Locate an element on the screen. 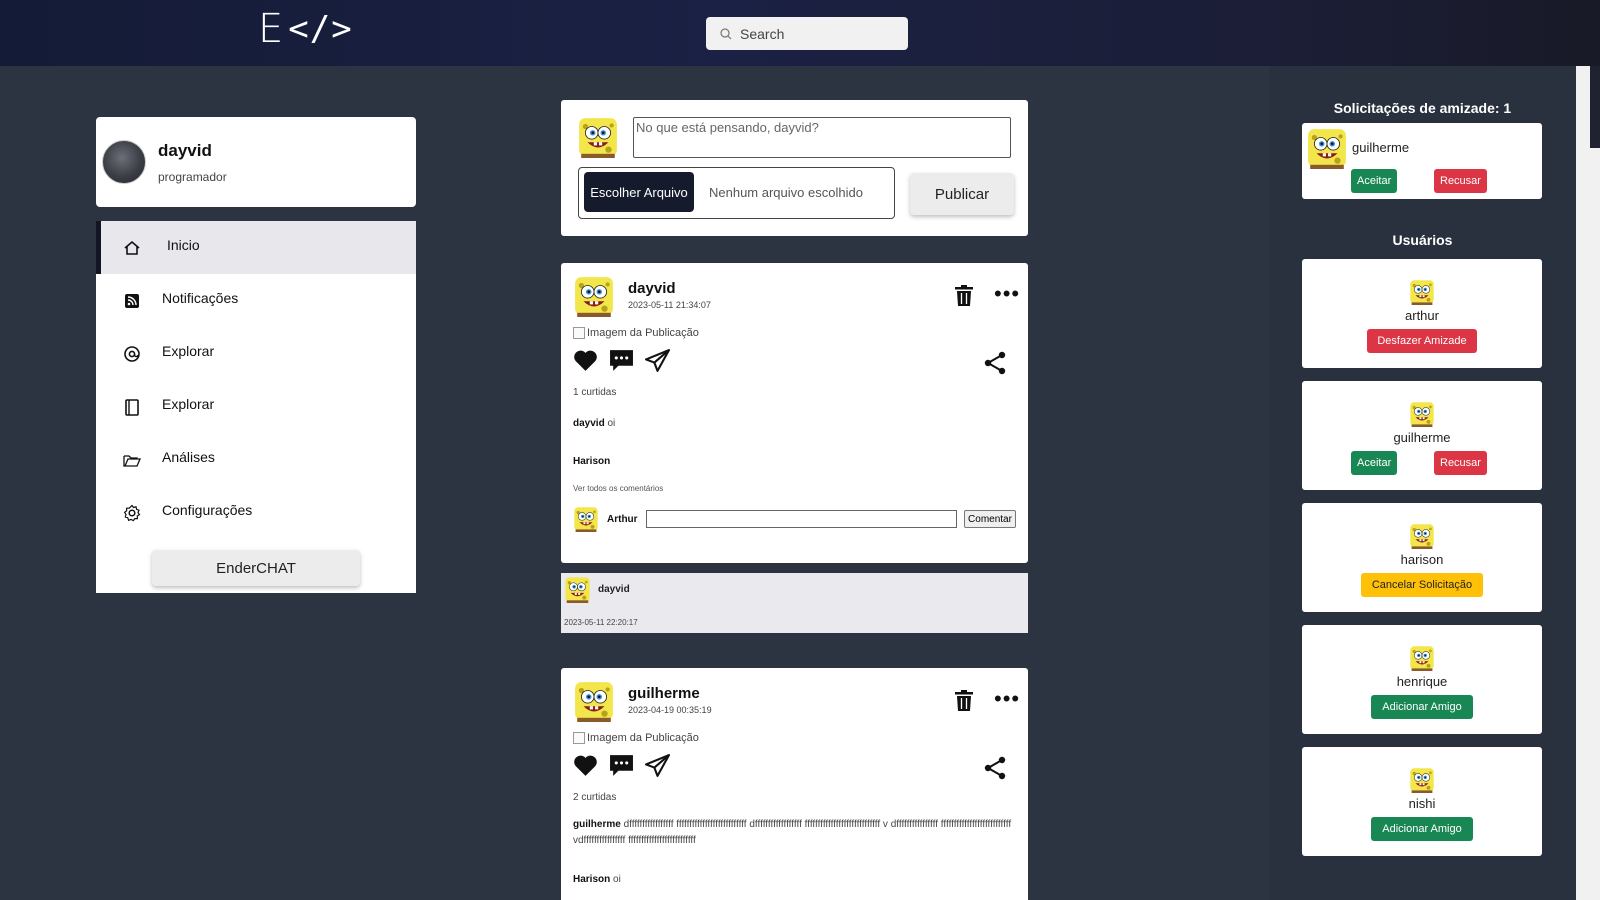 The width and height of the screenshot is (1600, 900). gear-icon is located at coordinates (132, 512).